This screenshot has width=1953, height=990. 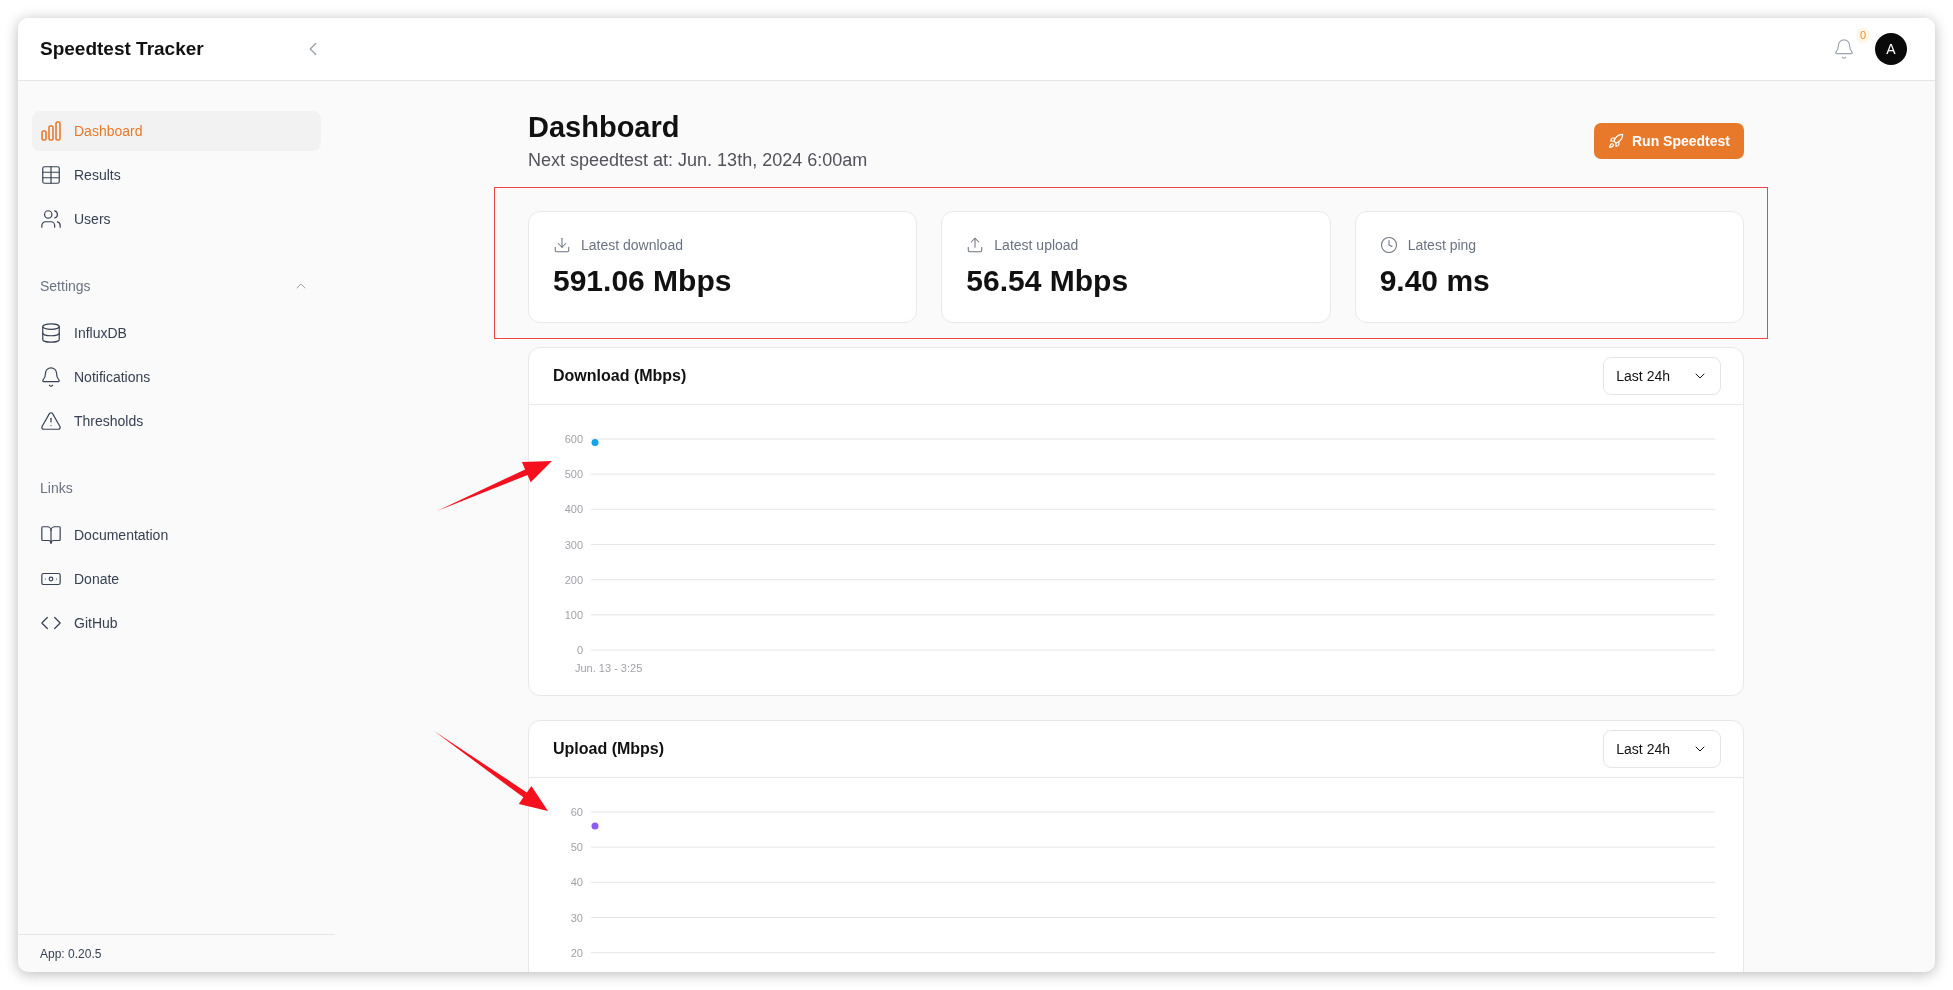 I want to click on stat-value: 9.40 ms, so click(x=1435, y=281).